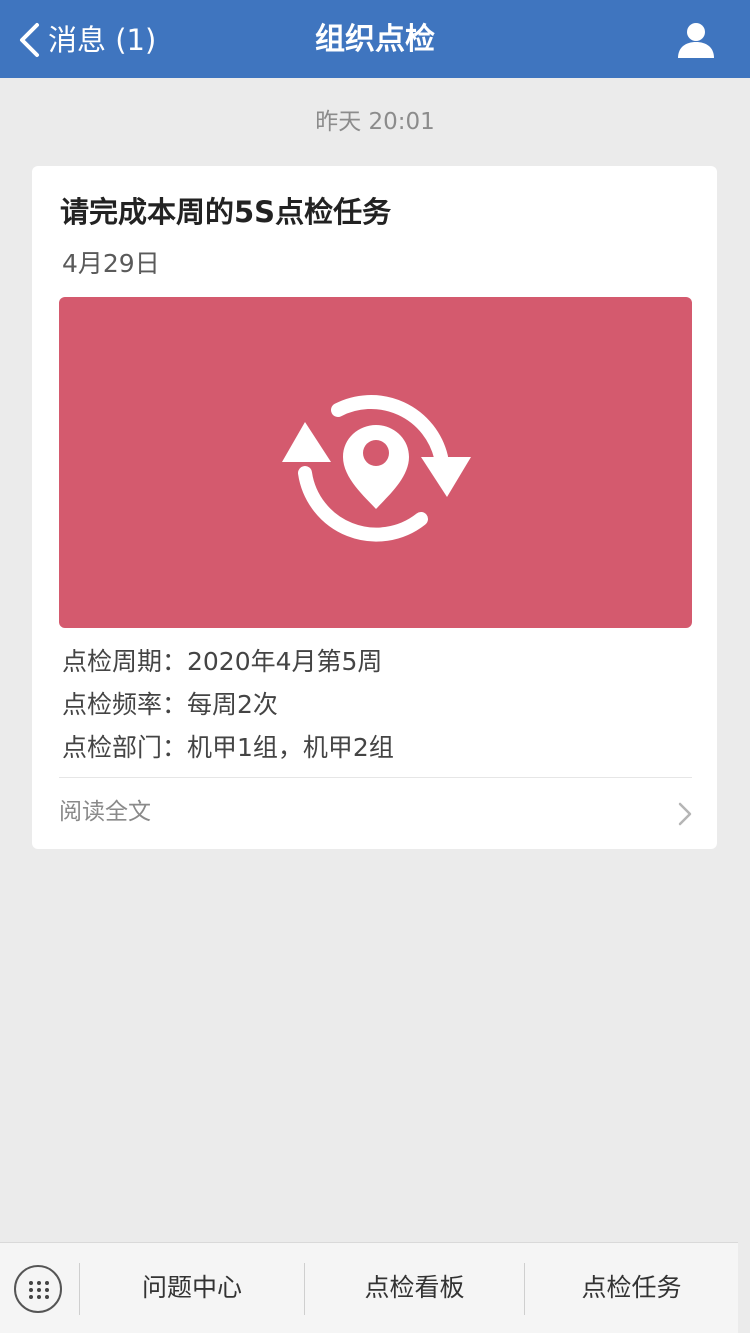  I want to click on card-info: 点检周期：2020年4月第5周 点检频率：每周2次 点检部门：机甲1组，机甲2组, so click(377, 704).